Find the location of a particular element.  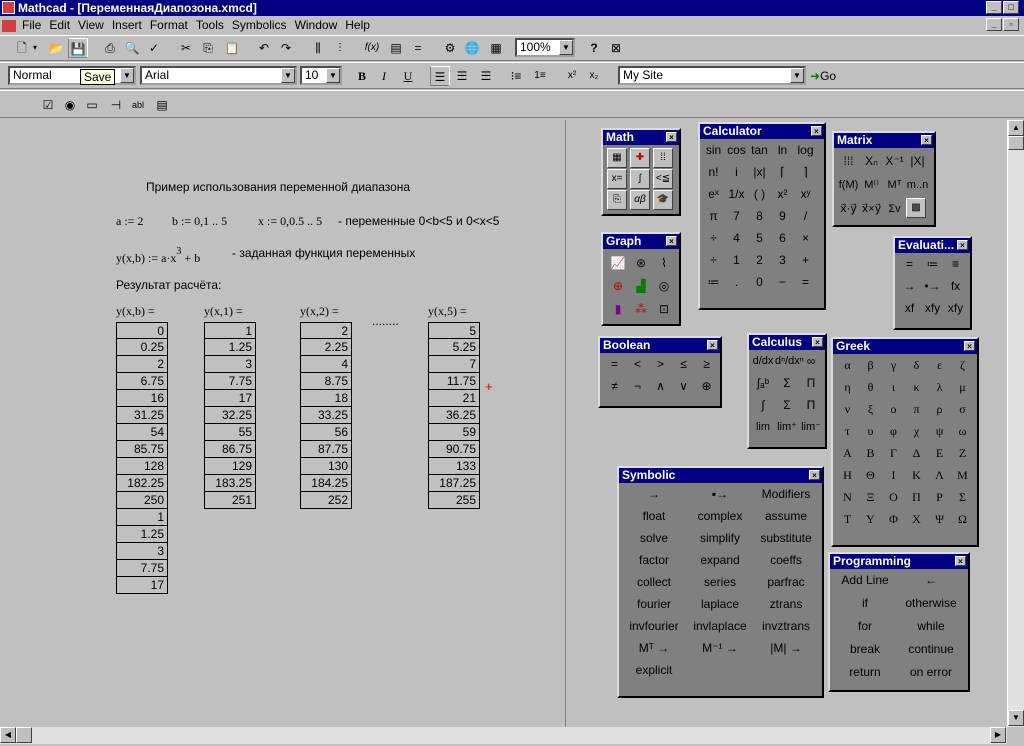

resource-icon: 🌐 is located at coordinates (472, 48).